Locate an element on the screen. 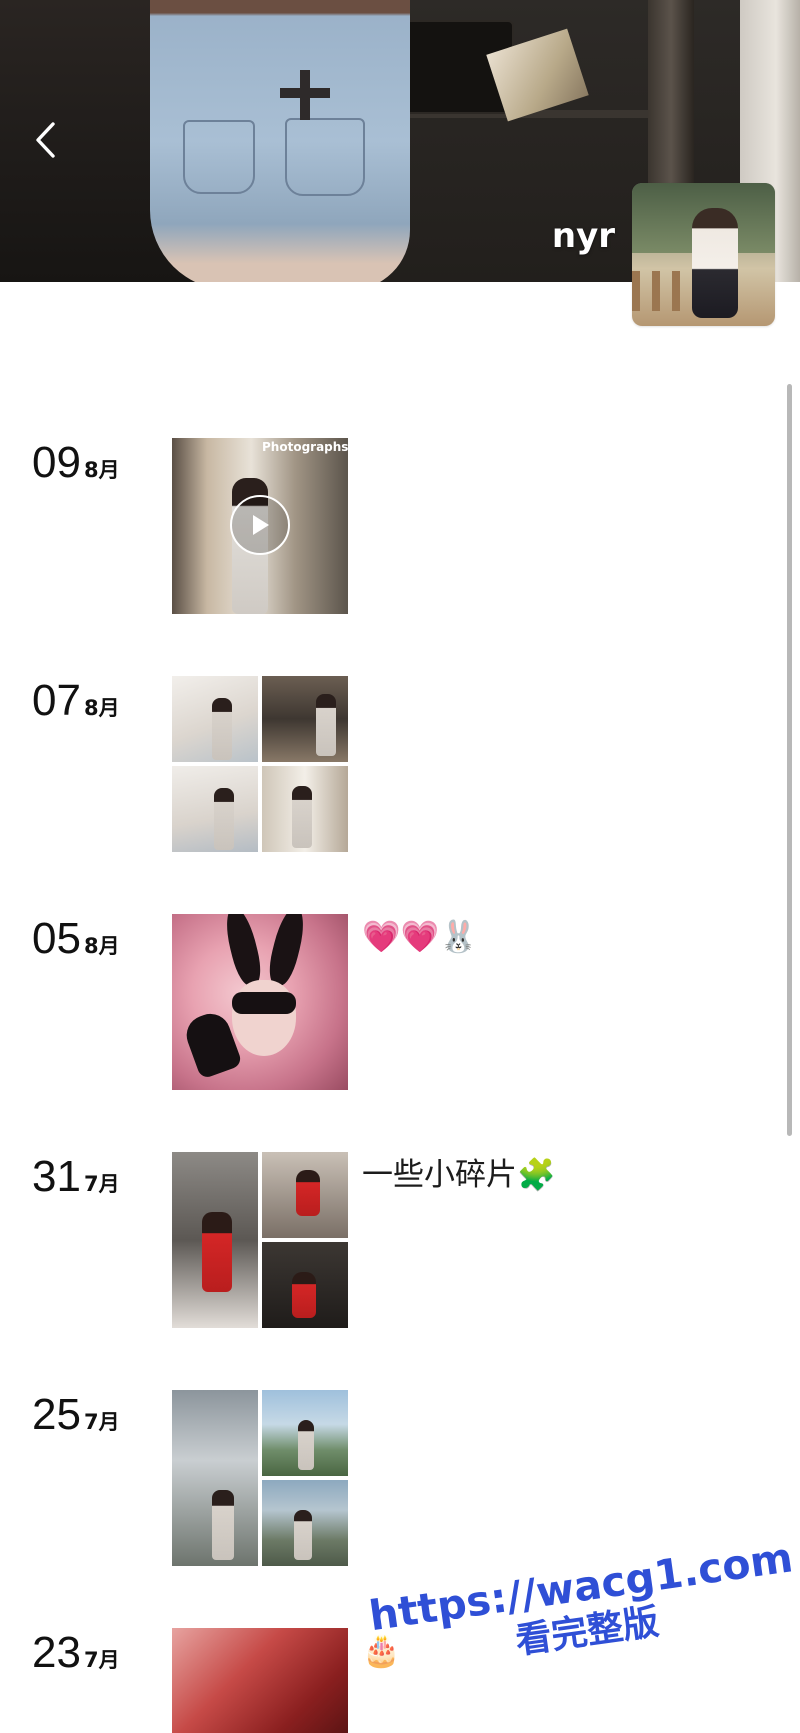  post-day: 05 is located at coordinates (56, 938).